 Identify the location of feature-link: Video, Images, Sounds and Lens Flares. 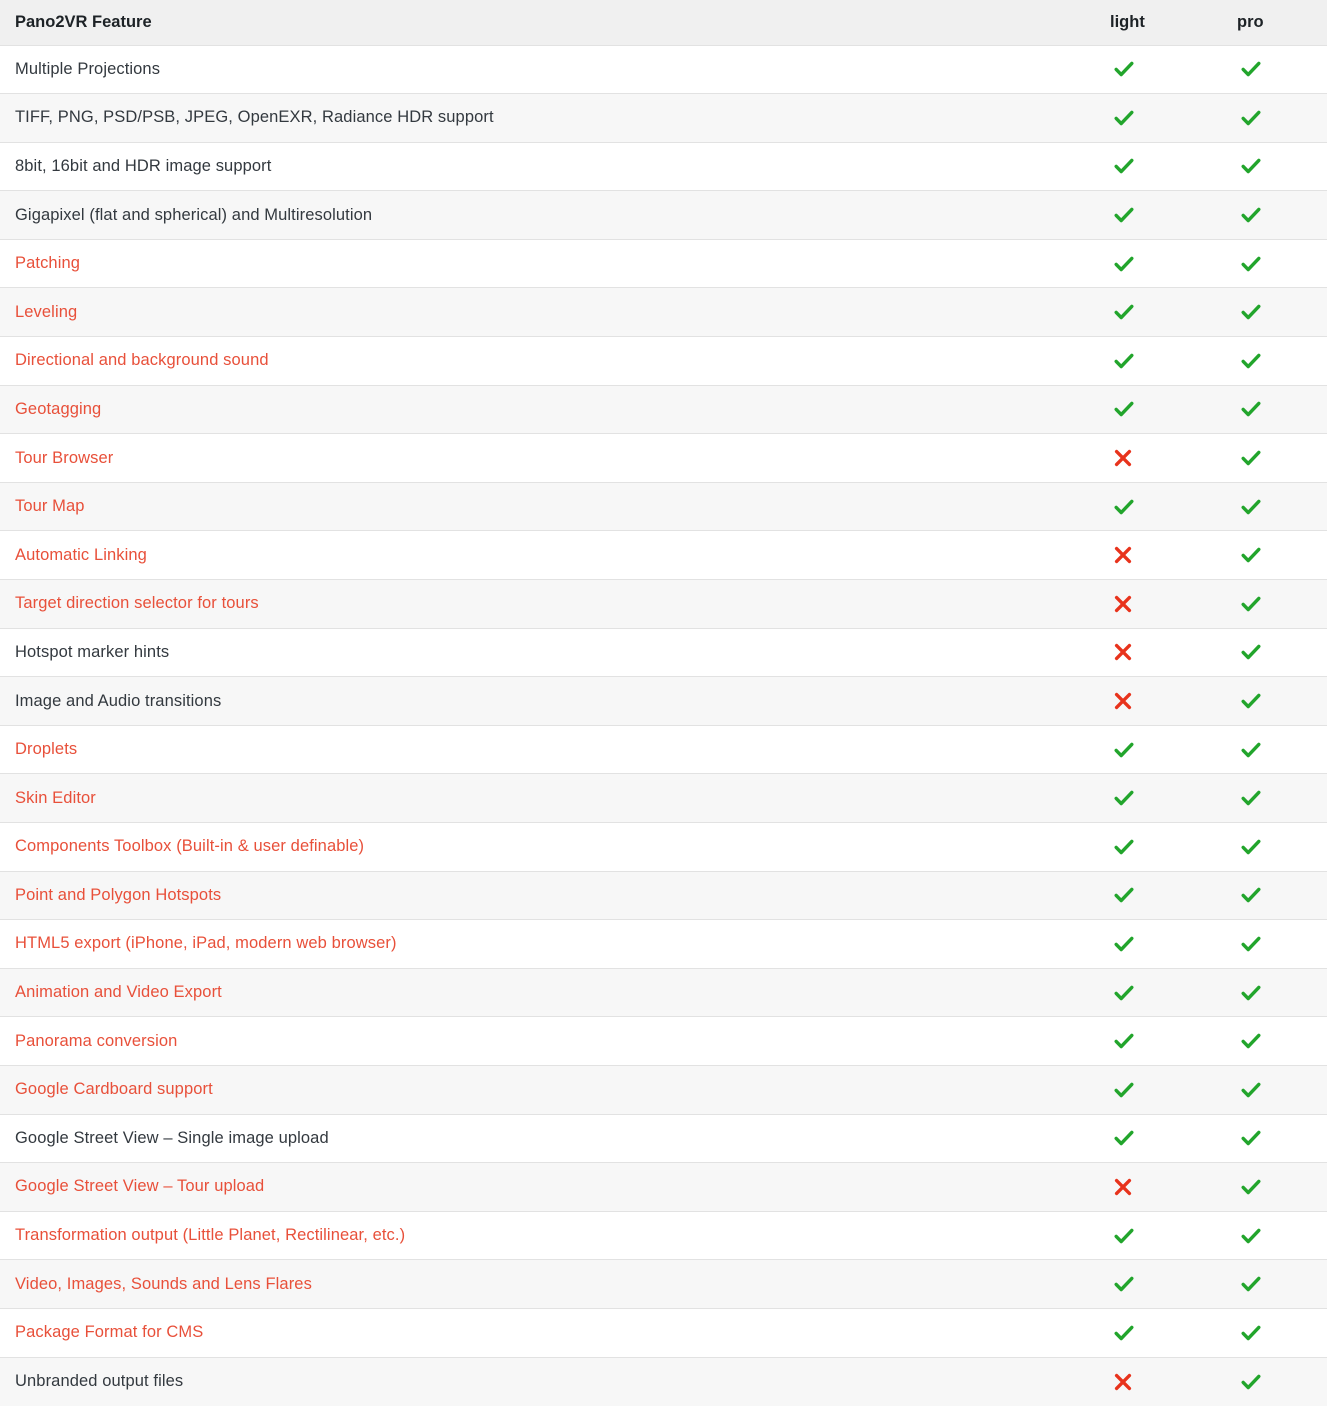
(547, 1284).